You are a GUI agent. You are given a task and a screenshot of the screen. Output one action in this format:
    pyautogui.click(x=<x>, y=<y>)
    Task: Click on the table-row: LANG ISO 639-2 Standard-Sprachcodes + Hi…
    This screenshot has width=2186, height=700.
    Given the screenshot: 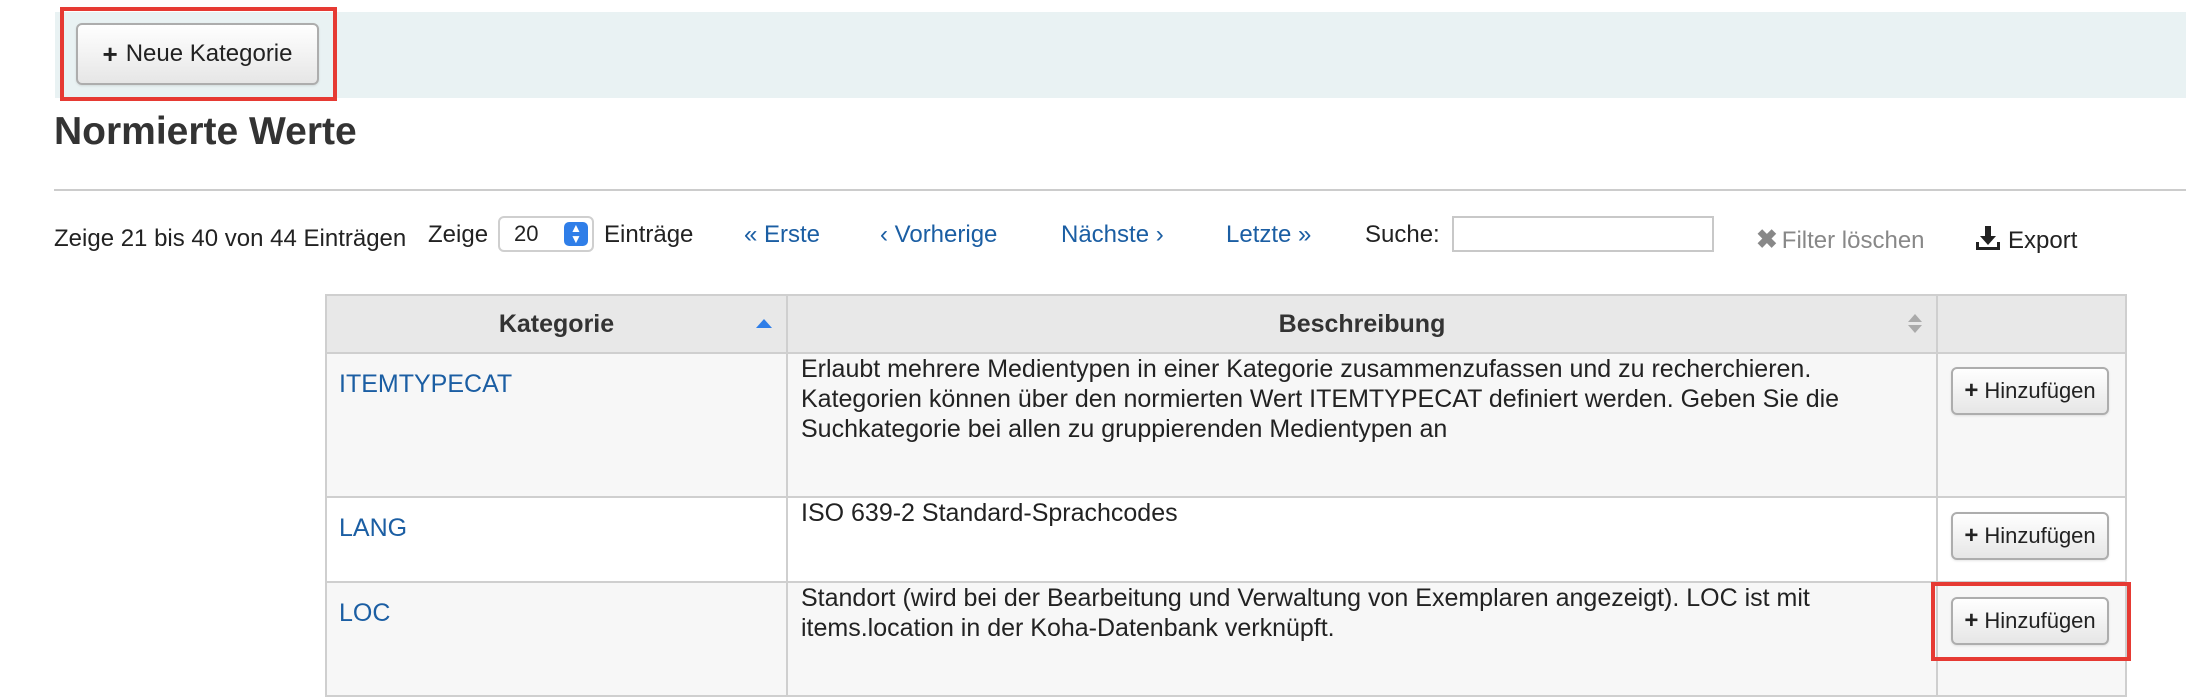 What is the action you would take?
    pyautogui.click(x=1226, y=539)
    